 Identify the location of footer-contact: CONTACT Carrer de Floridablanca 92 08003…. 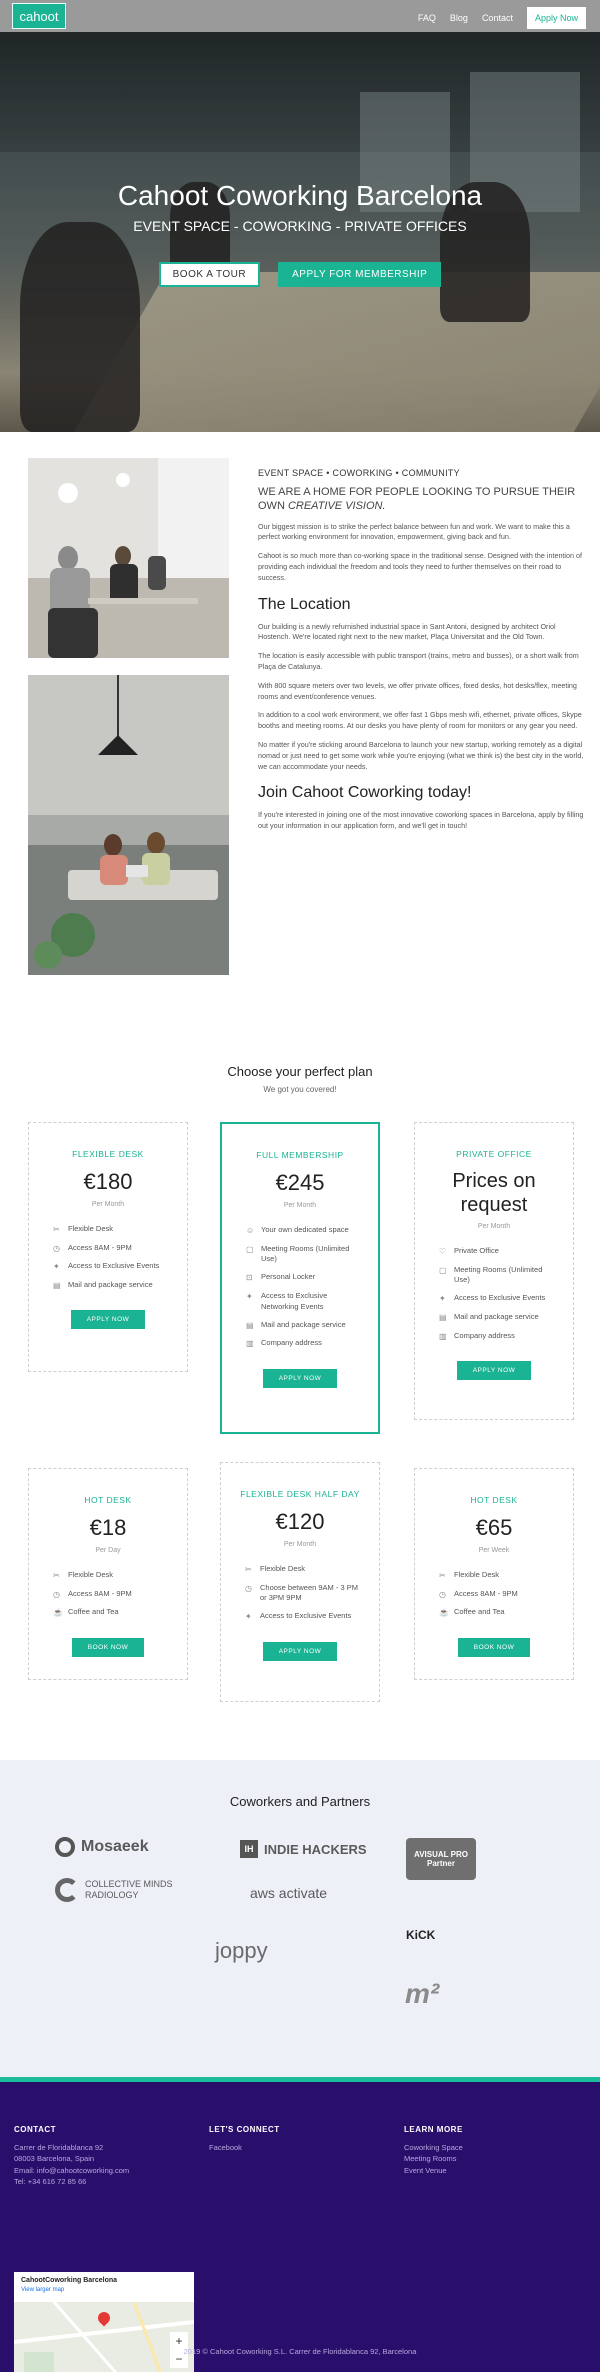
(71, 2156).